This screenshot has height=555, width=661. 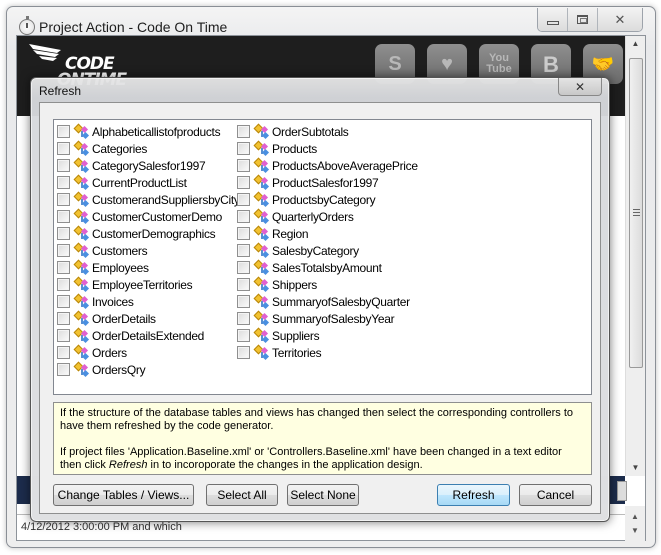 I want to click on scrollbar-thumb, so click(x=636, y=213).